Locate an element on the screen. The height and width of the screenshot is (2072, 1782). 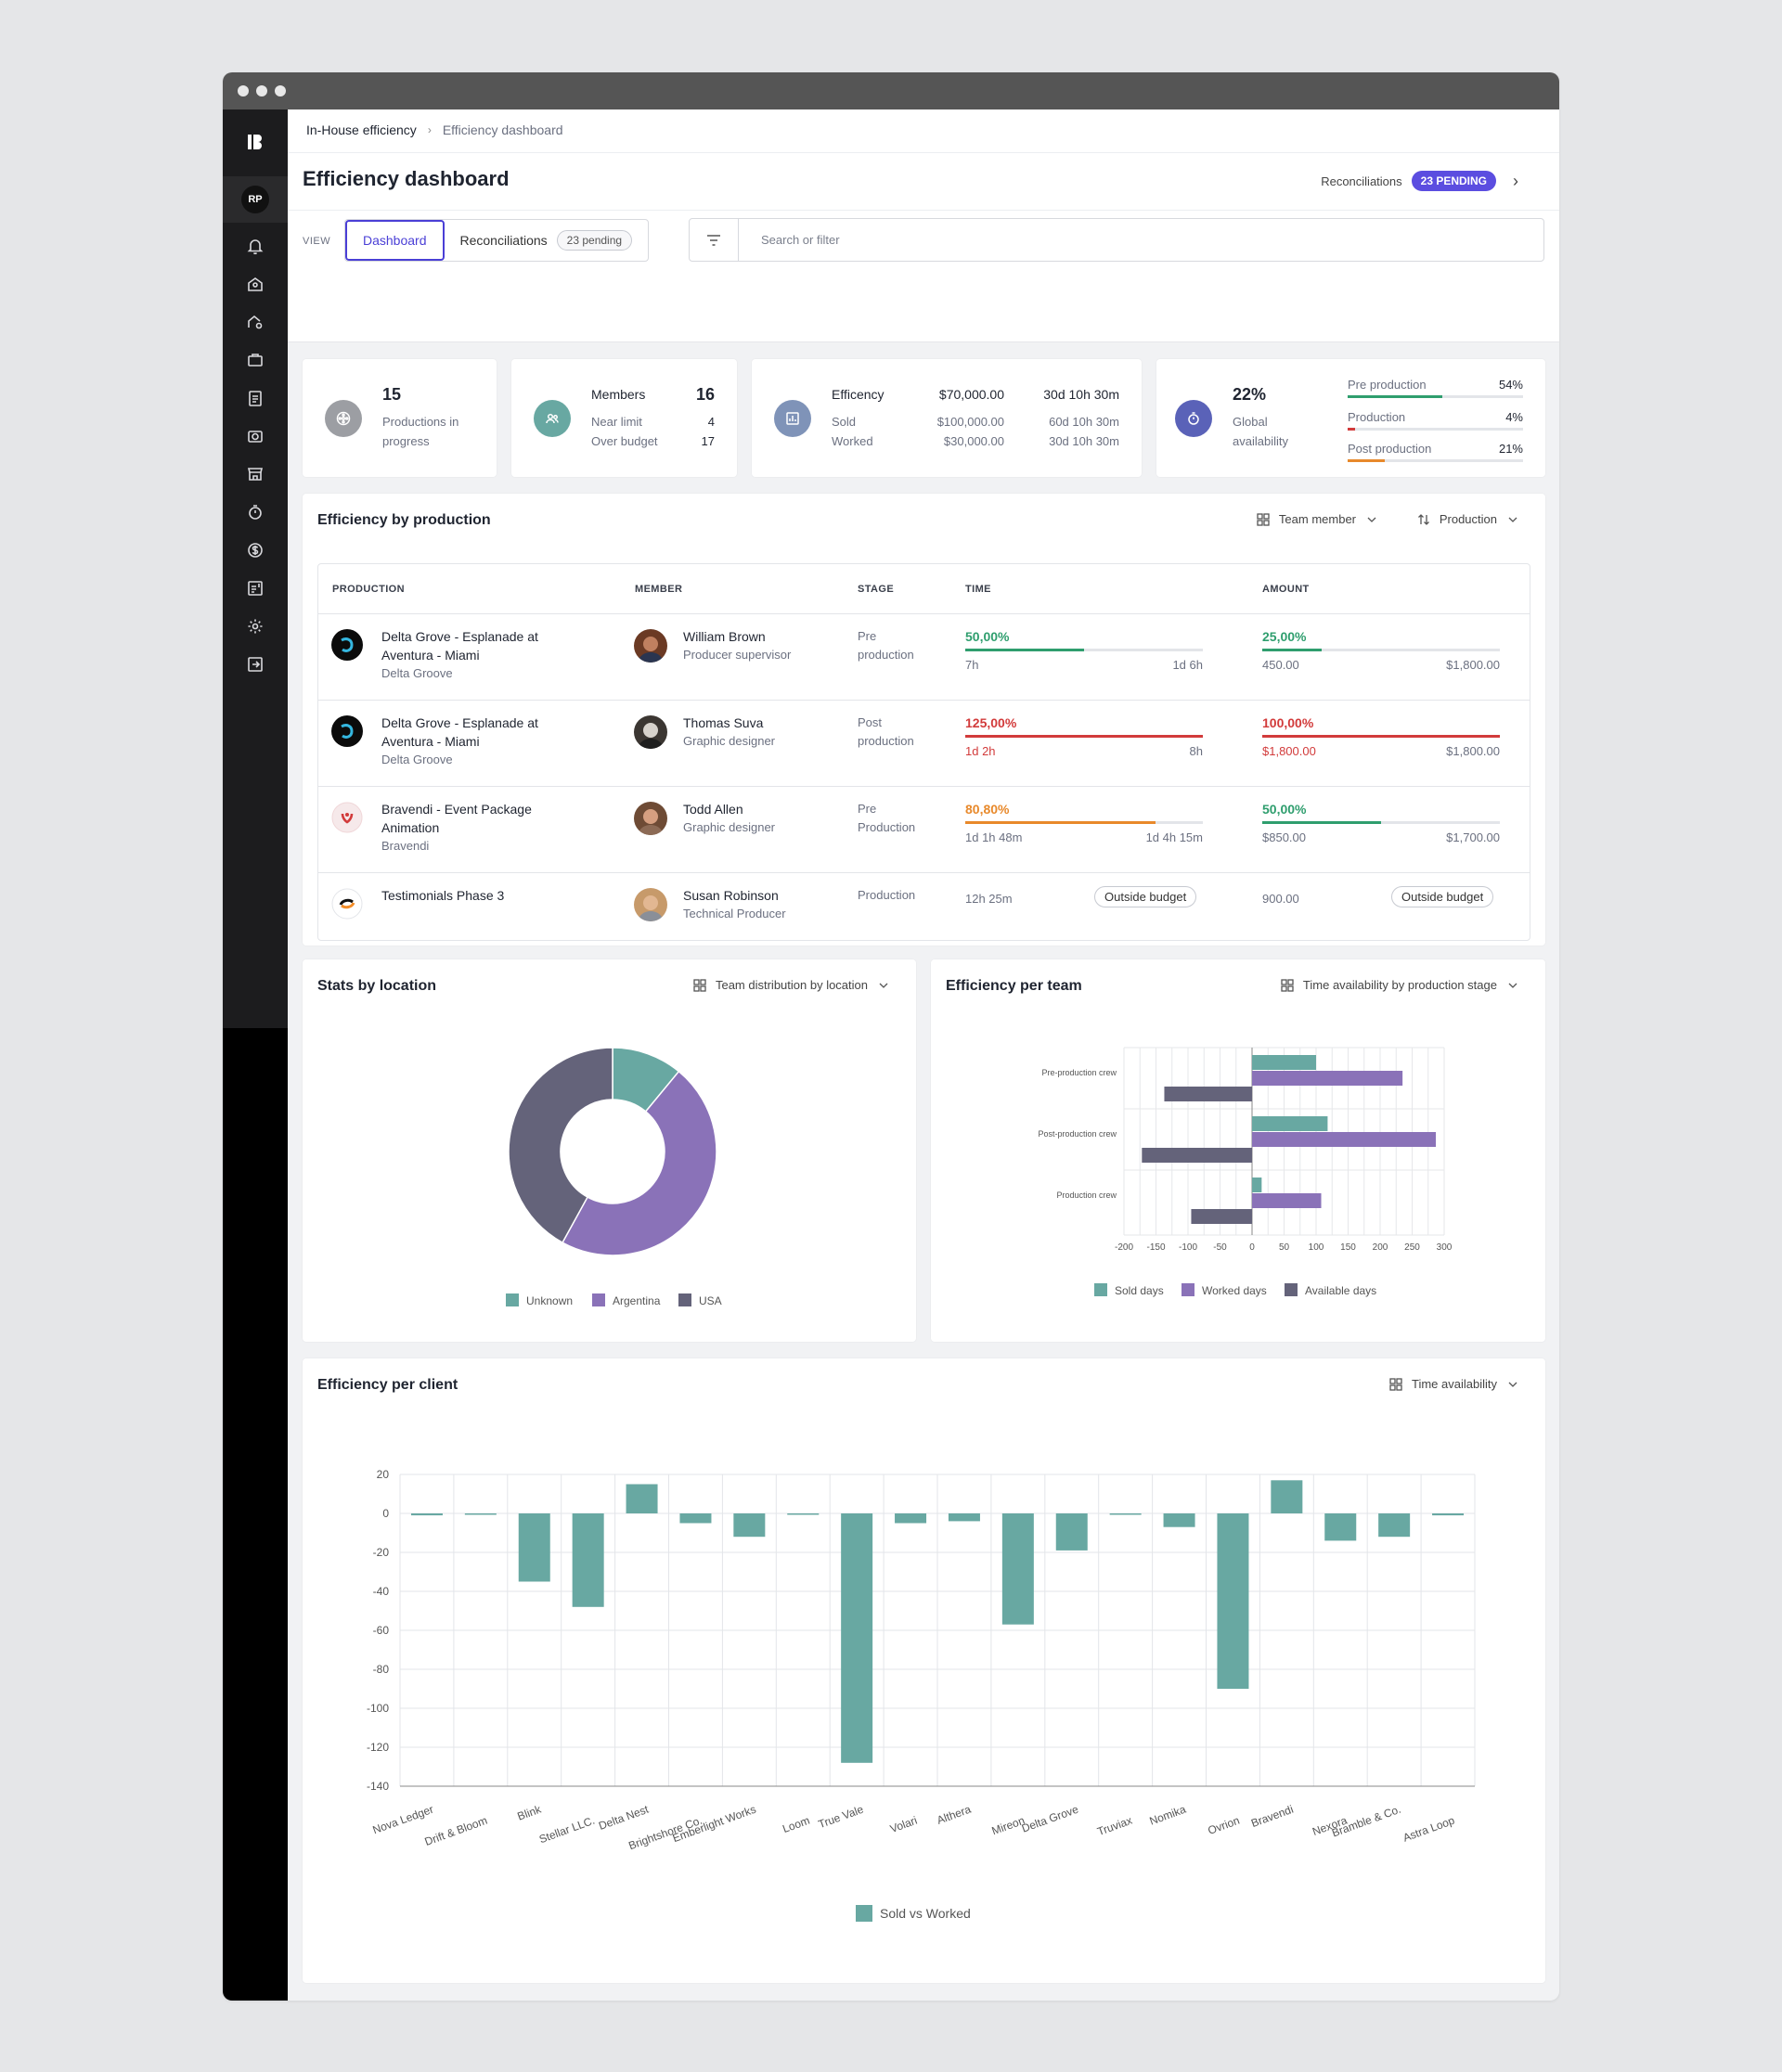
logout-icon is located at coordinates (255, 664).